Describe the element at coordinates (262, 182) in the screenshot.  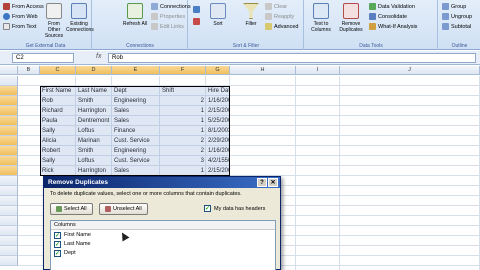
I see `help-button: ?` at that location.